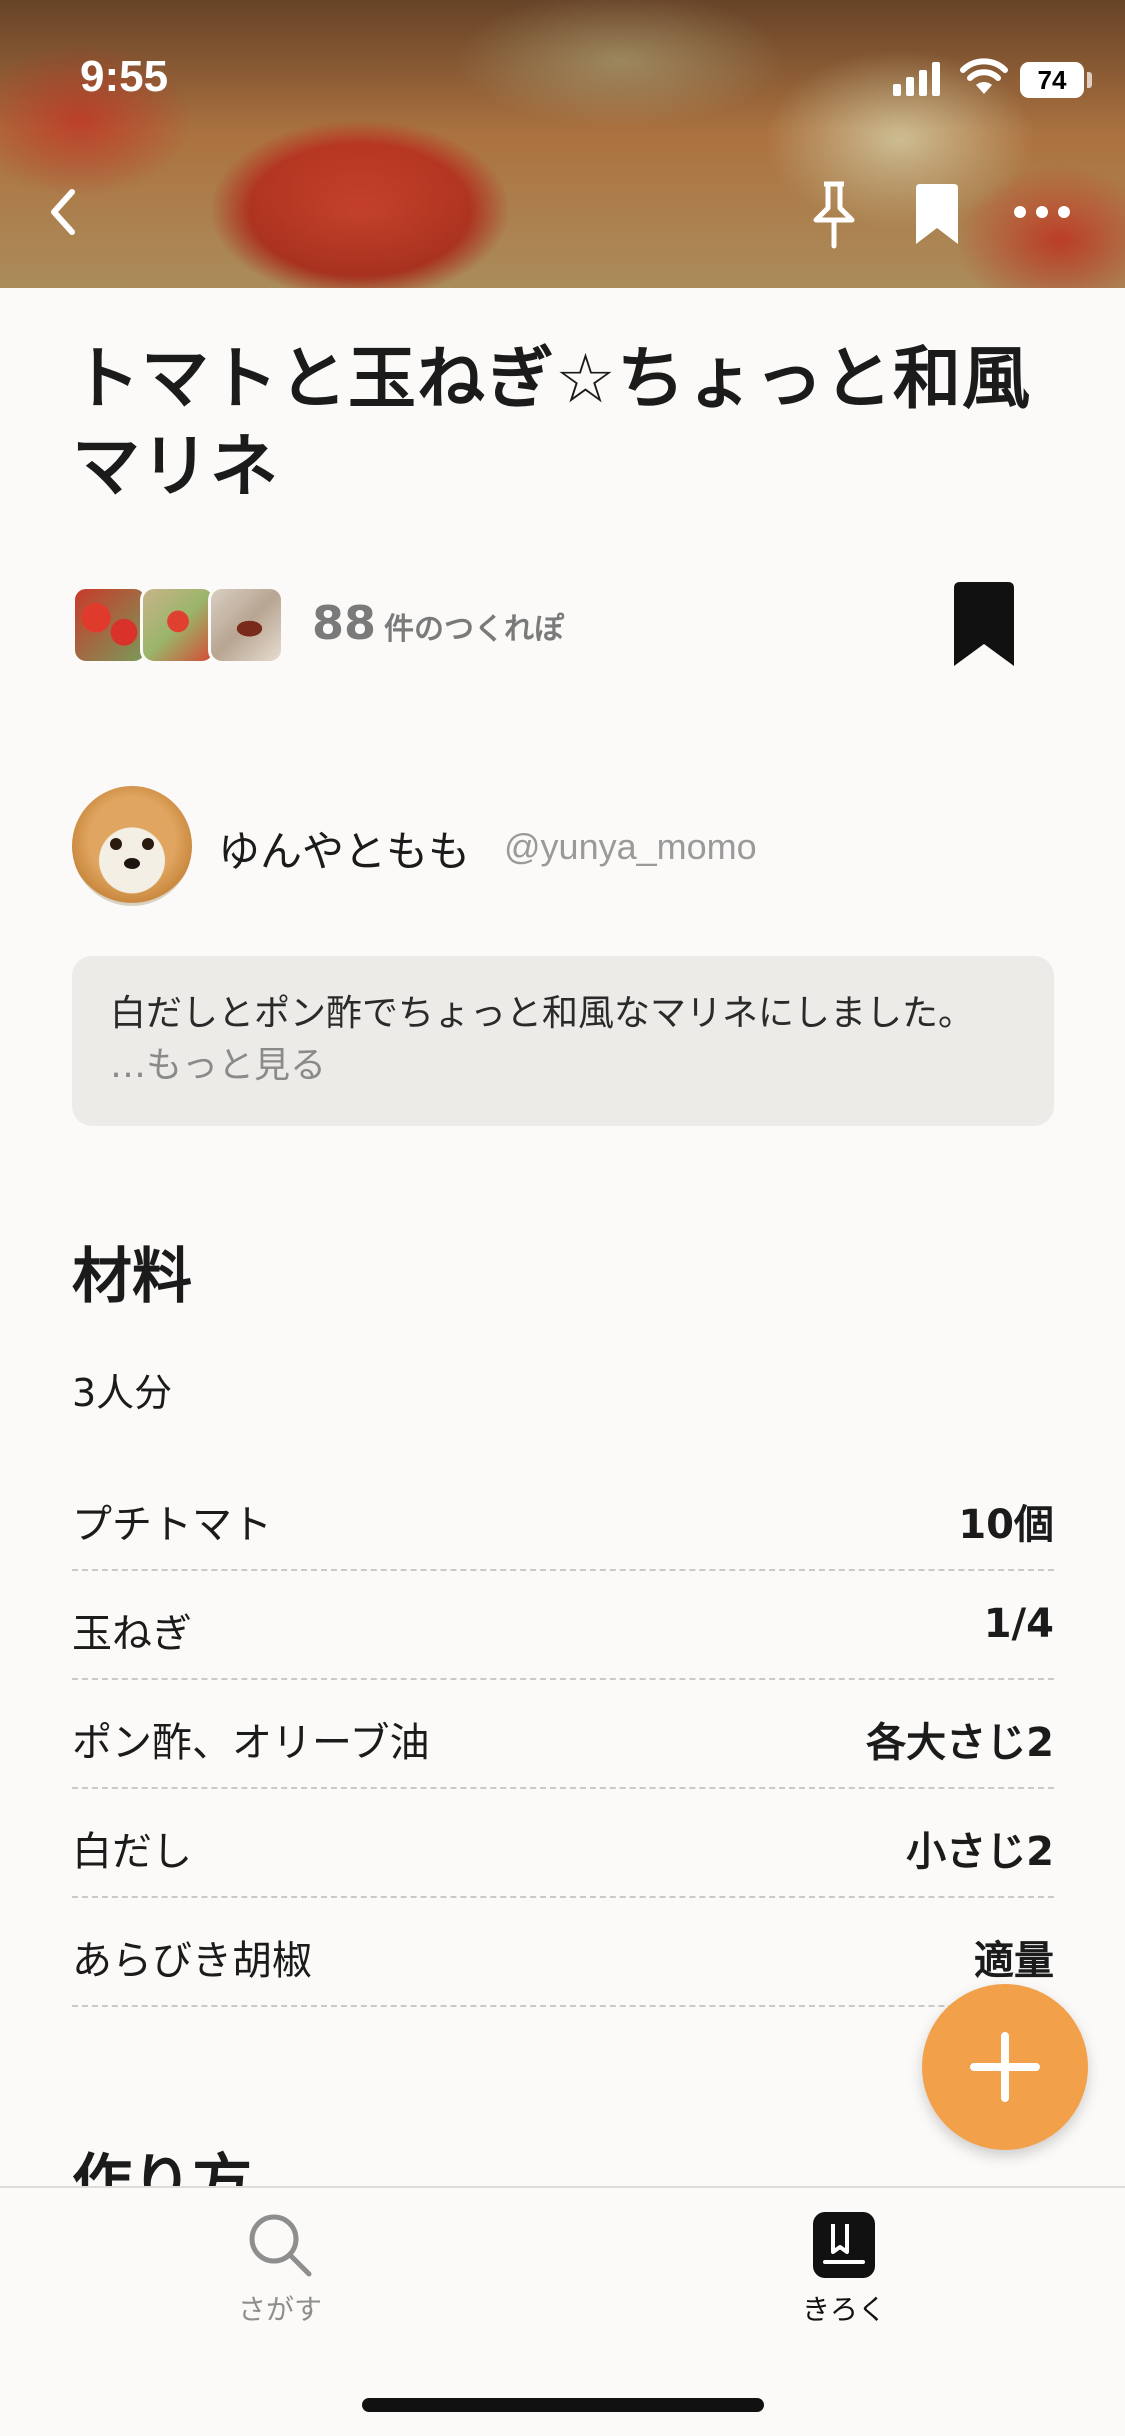 Image resolution: width=1125 pixels, height=2436 pixels. I want to click on pin-icon, so click(834, 215).